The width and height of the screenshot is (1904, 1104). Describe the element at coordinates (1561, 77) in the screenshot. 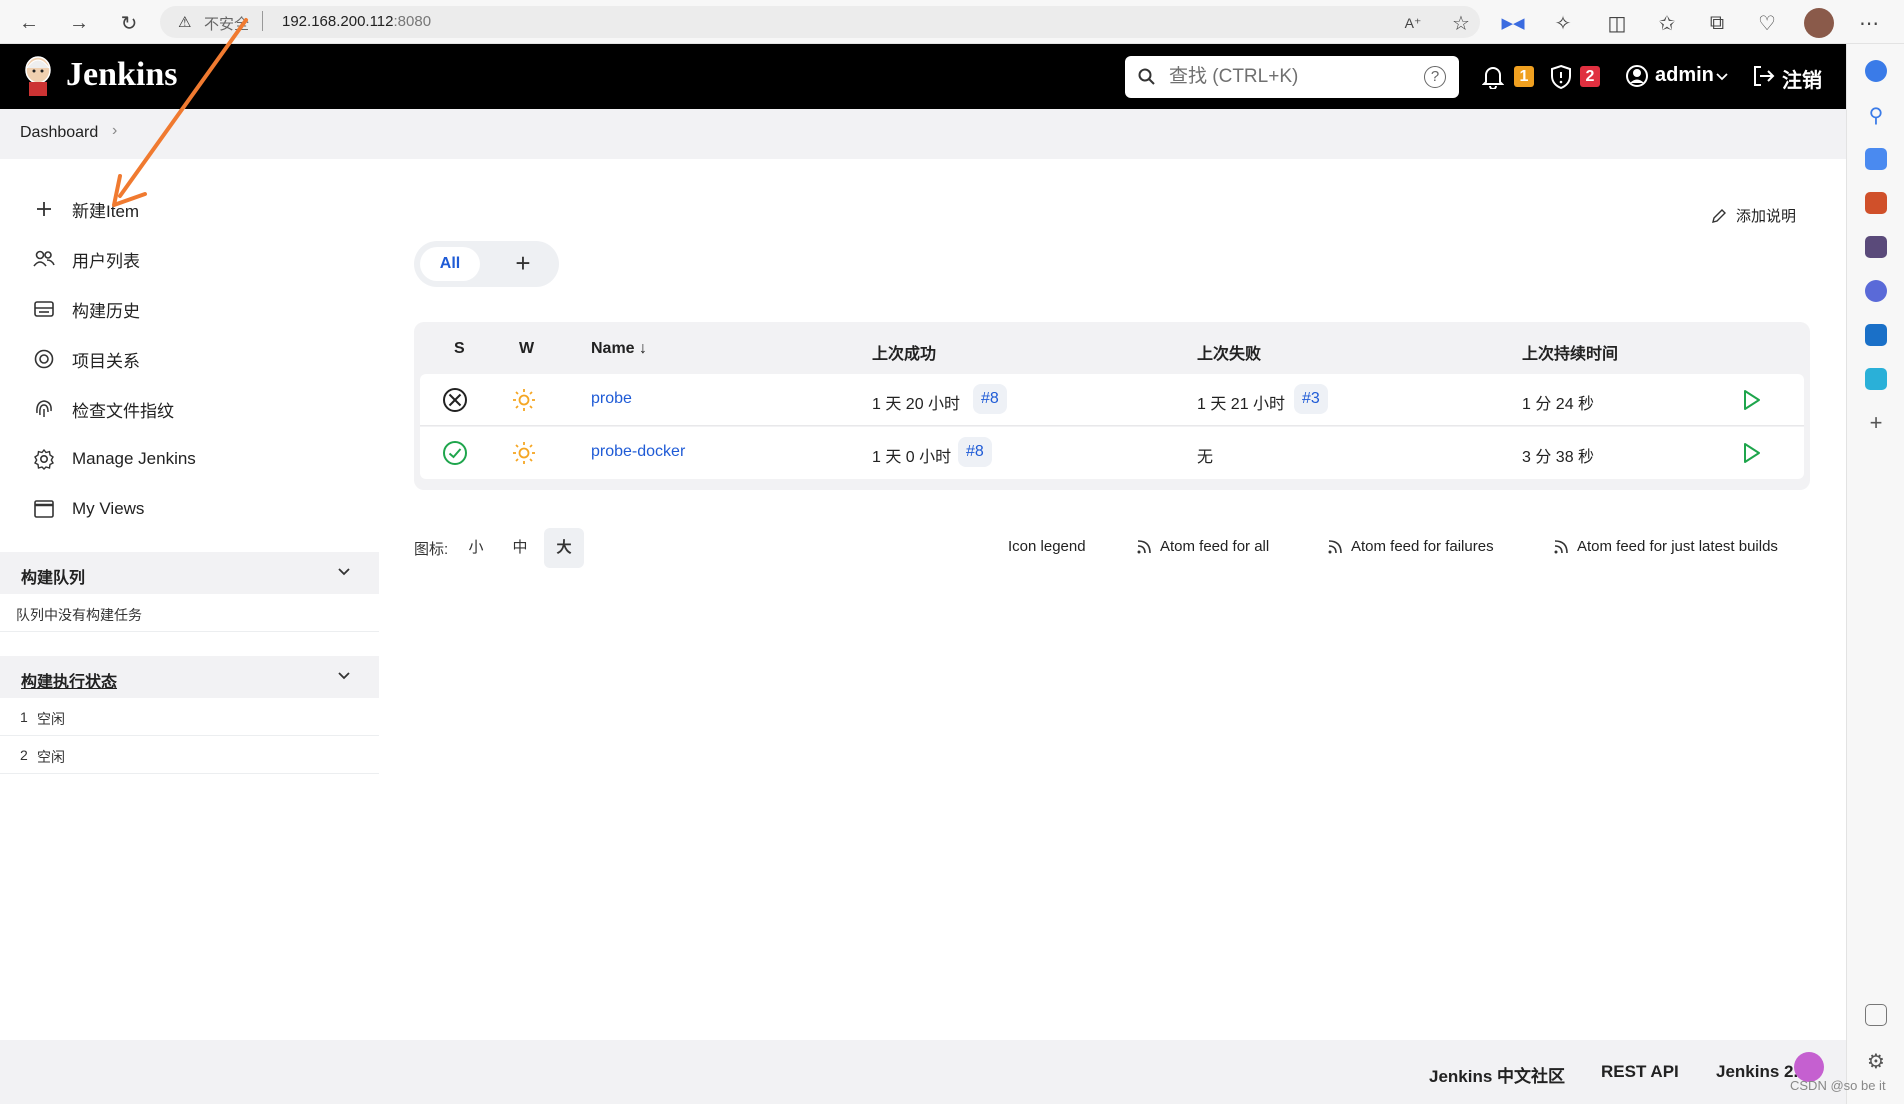

I see `shield-icon` at that location.